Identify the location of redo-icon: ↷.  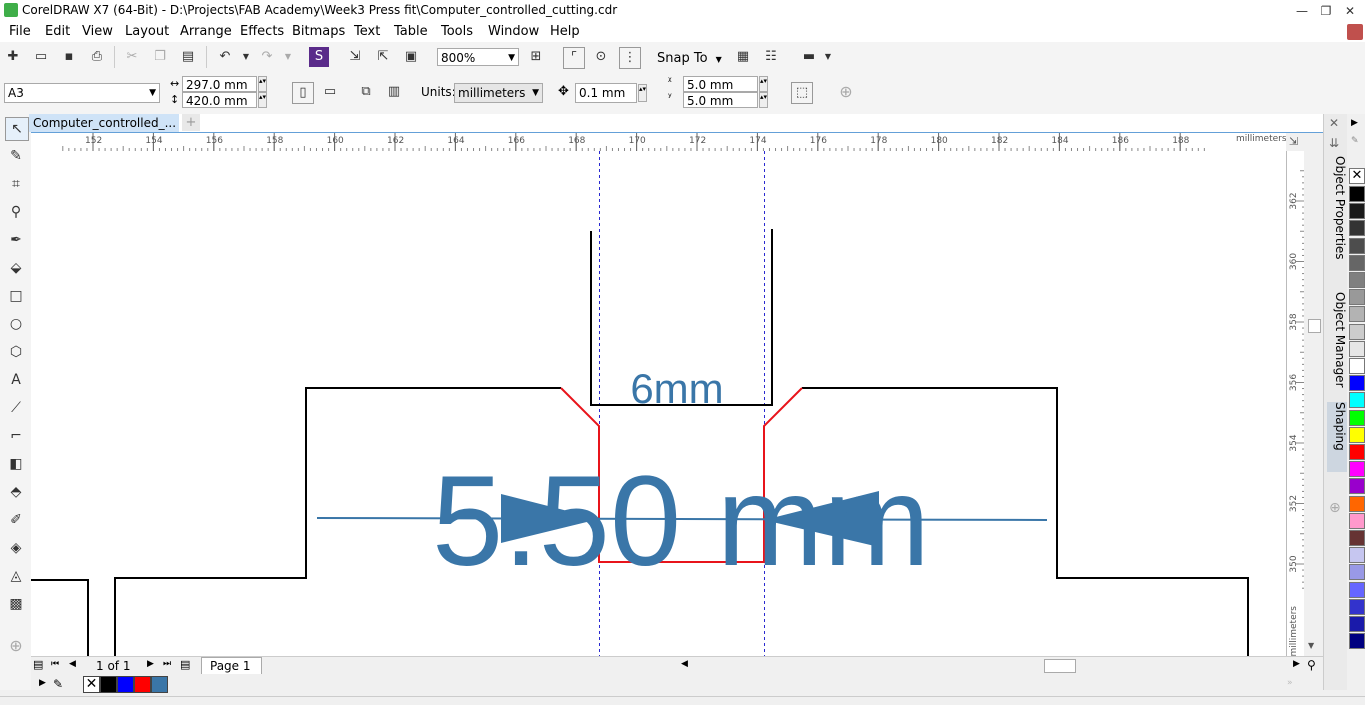
(267, 57).